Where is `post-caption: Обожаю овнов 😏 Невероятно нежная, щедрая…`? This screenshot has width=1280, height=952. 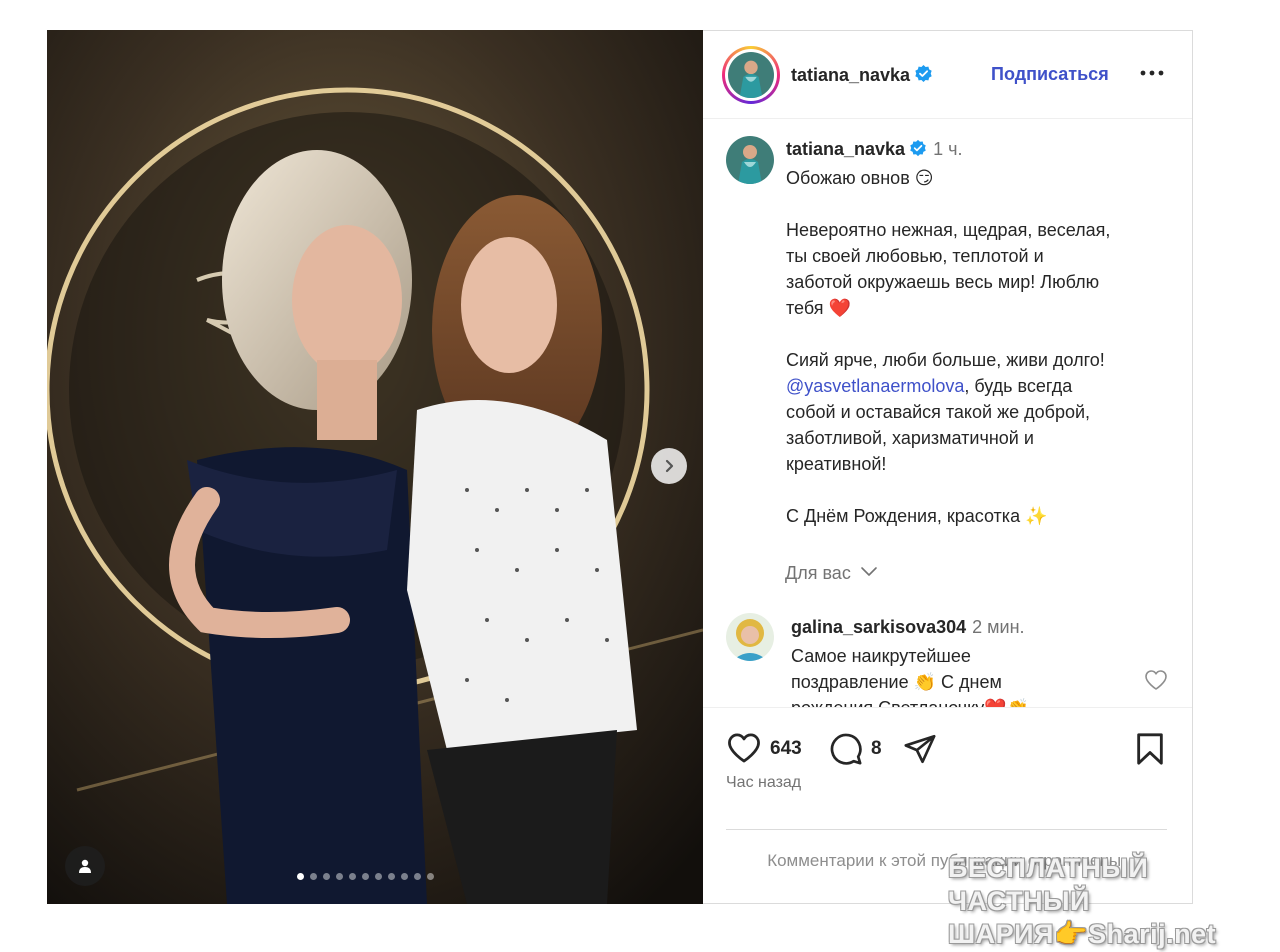
post-caption: Обожаю овнов 😏 Невероятно нежная, щедрая… is located at coordinates (983, 347).